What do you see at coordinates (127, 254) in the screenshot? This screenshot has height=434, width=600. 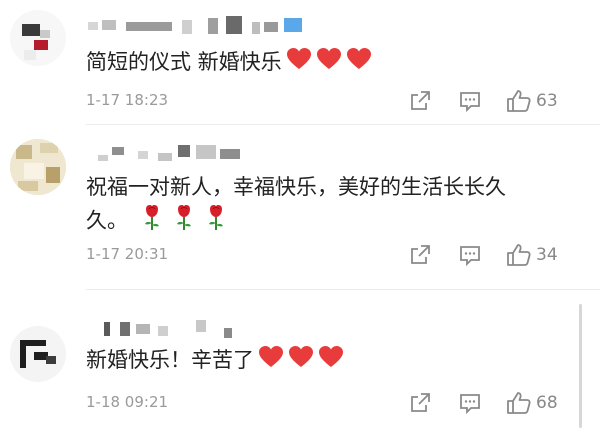 I see `comment-time: 1-17 20:31` at bounding box center [127, 254].